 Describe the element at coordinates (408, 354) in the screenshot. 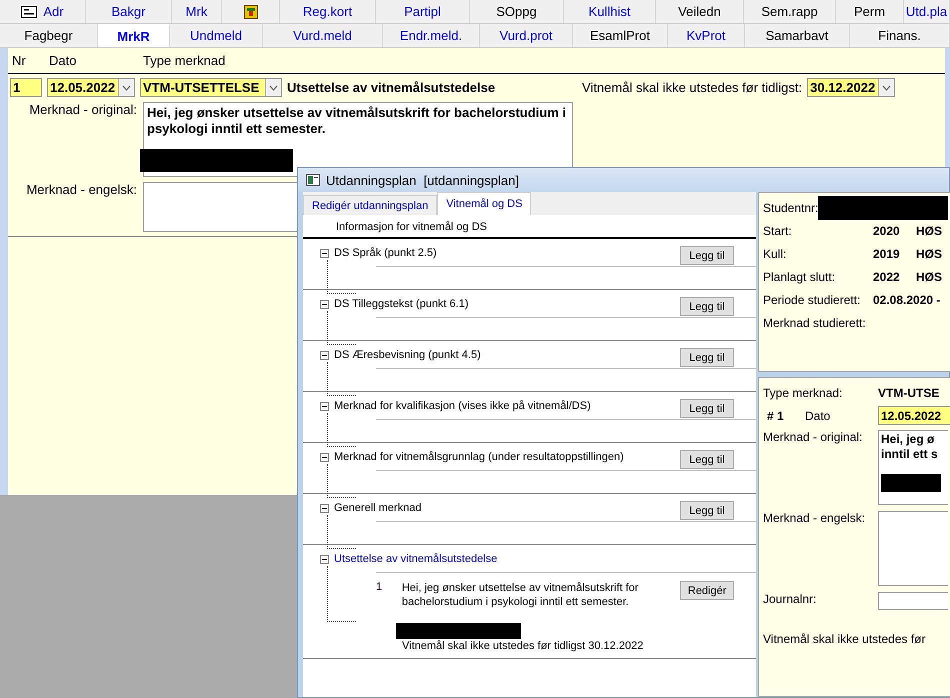

I see `section-title: DS Æresbevisning (punkt 4.5)` at that location.